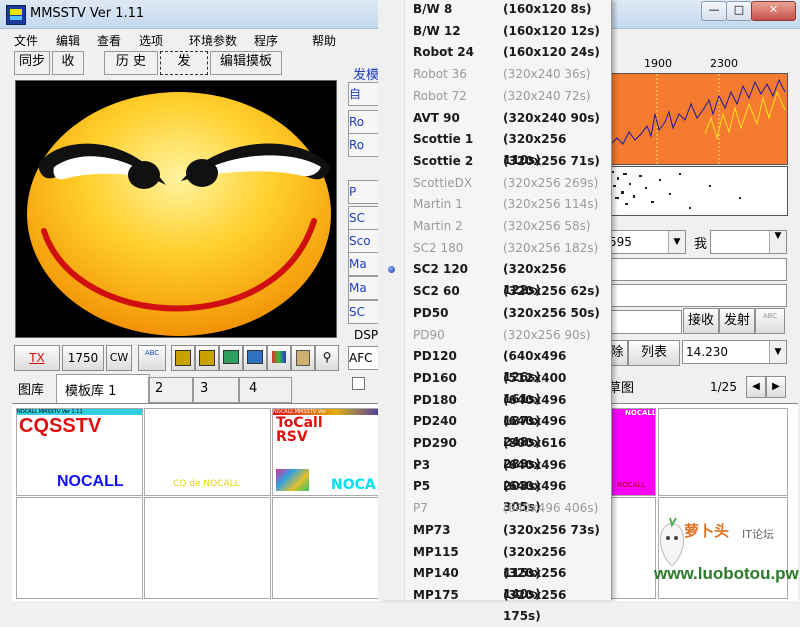  Describe the element at coordinates (151, 40) in the screenshot. I see `menu-options: 选项` at that location.